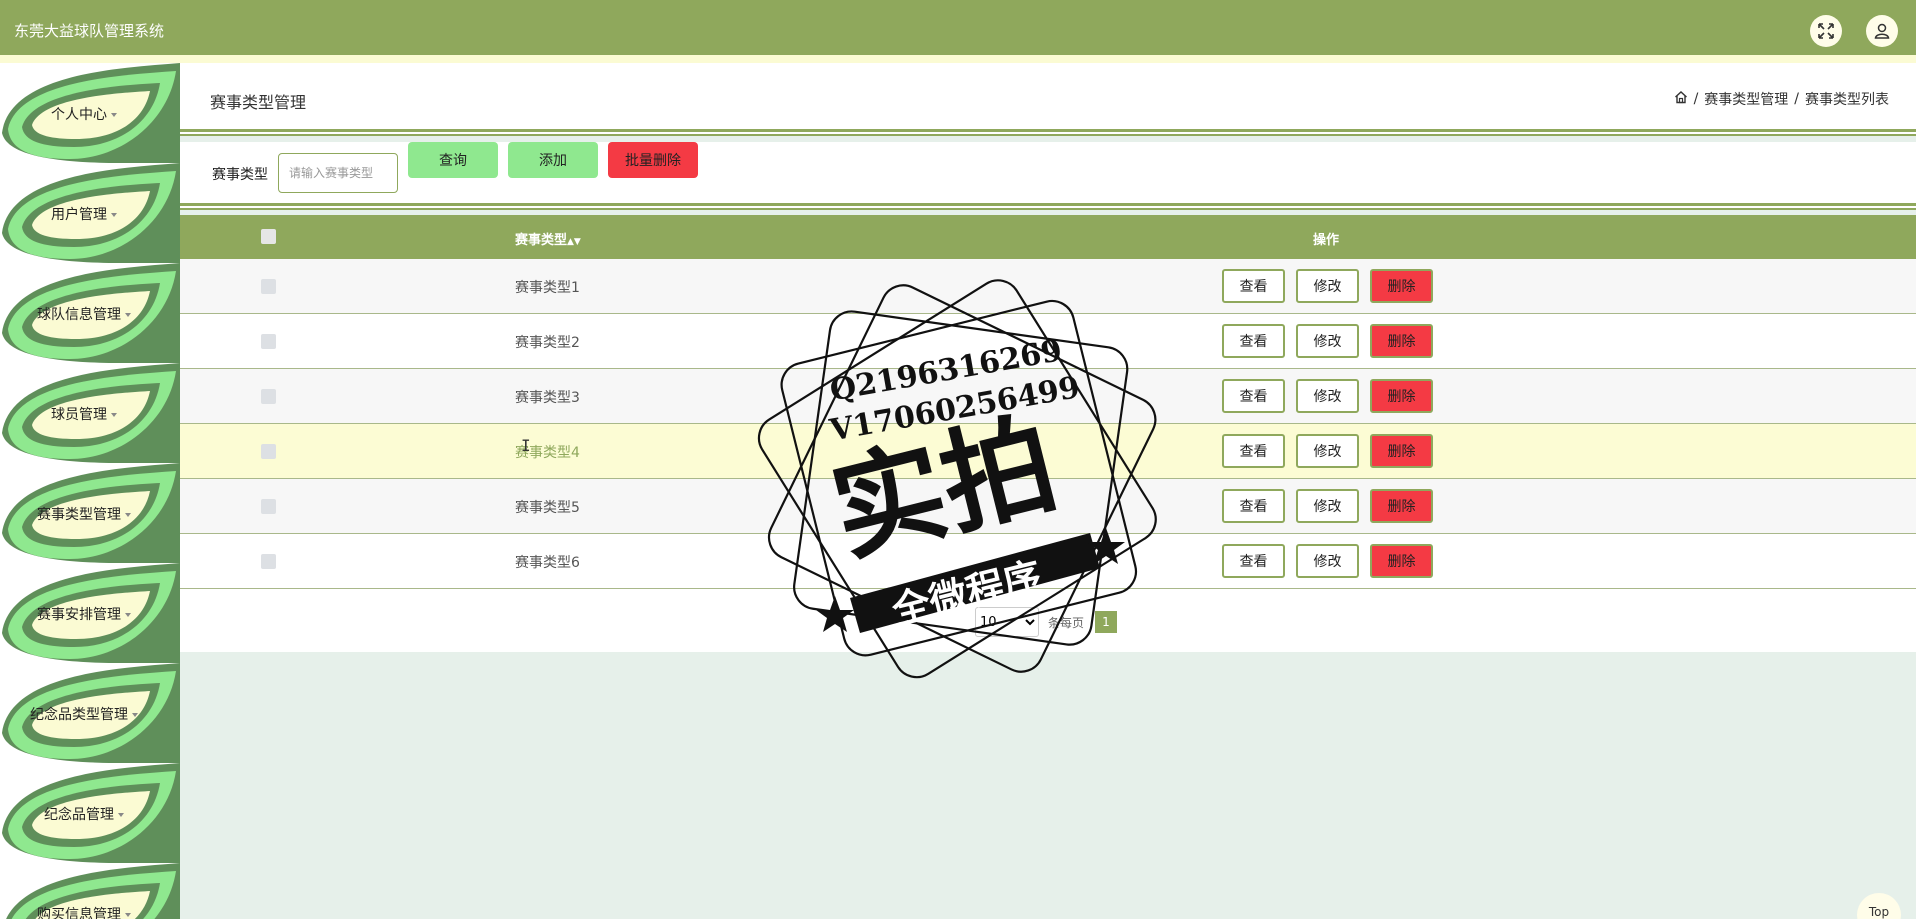 This screenshot has width=1916, height=919. What do you see at coordinates (1826, 31) in the screenshot?
I see `fullscreen-icon` at bounding box center [1826, 31].